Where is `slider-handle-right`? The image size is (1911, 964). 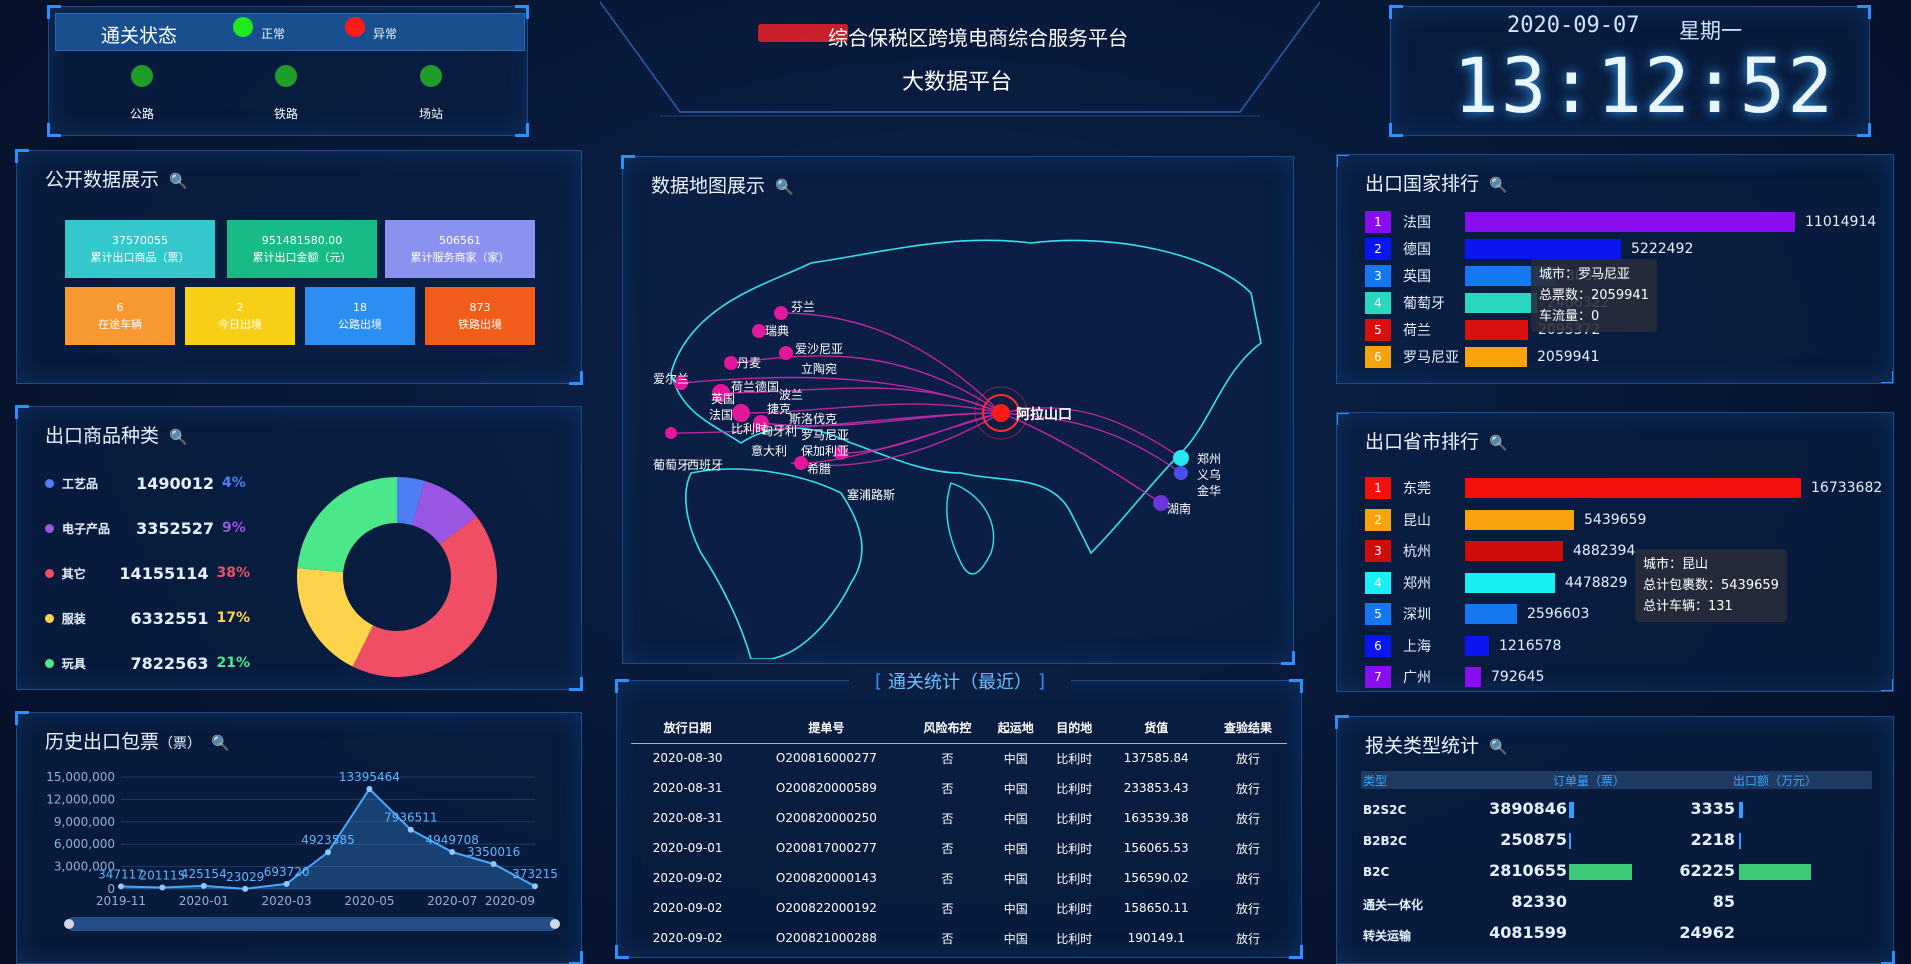
slider-handle-right is located at coordinates (555, 924).